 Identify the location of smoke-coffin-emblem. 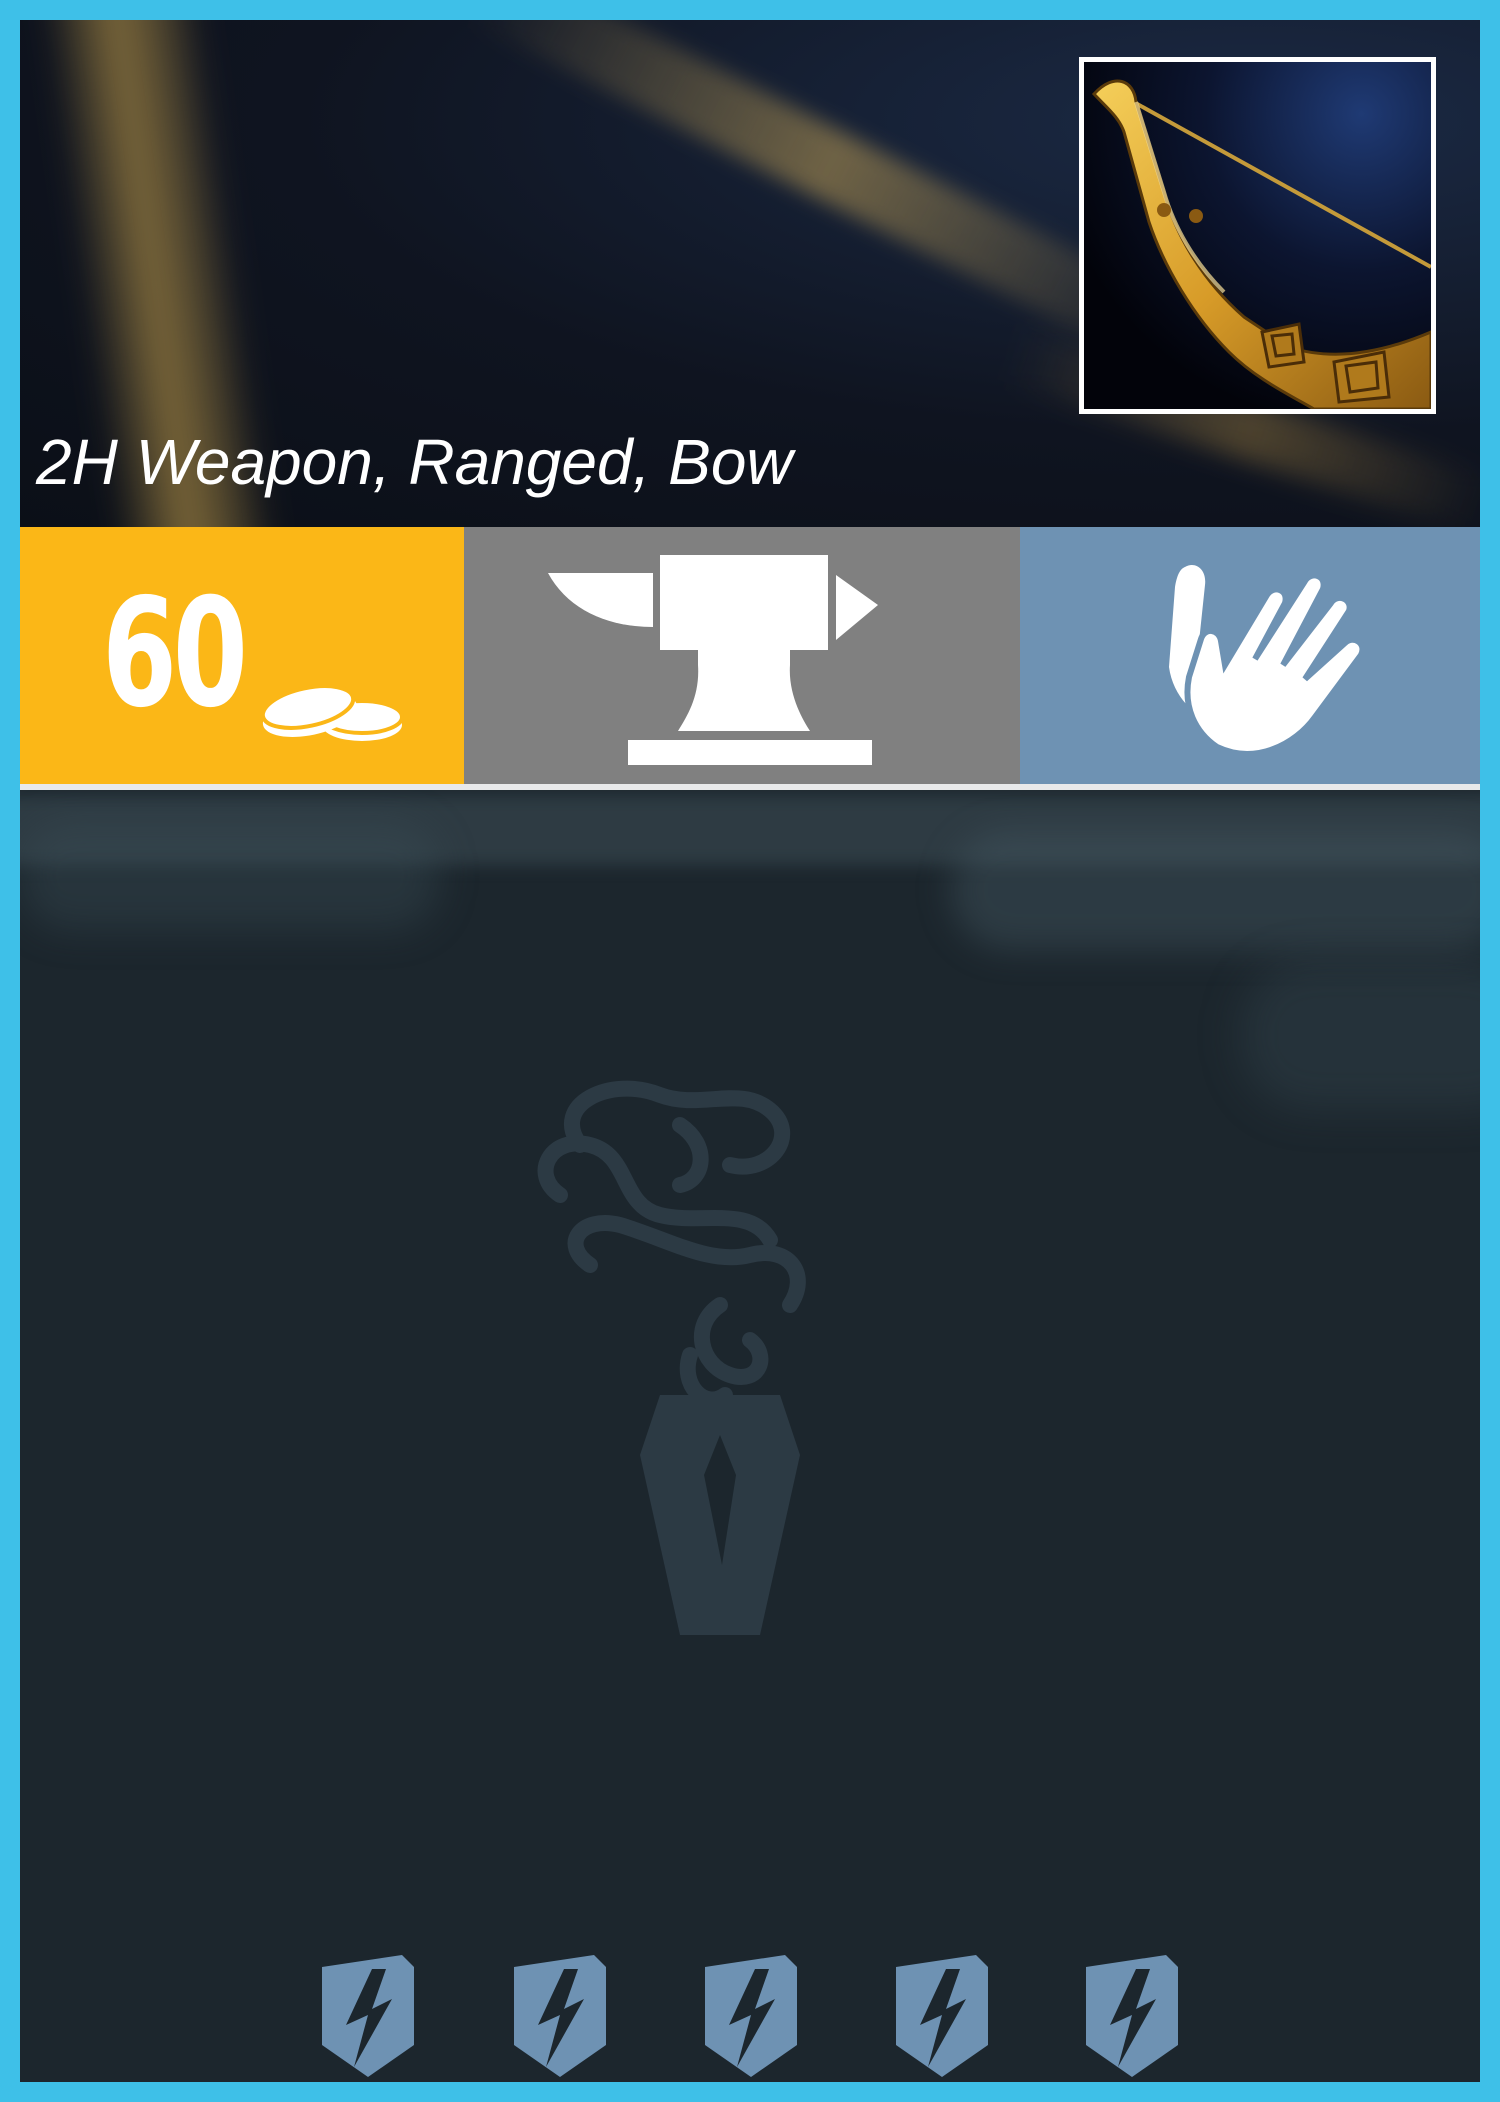
(671, 1357).